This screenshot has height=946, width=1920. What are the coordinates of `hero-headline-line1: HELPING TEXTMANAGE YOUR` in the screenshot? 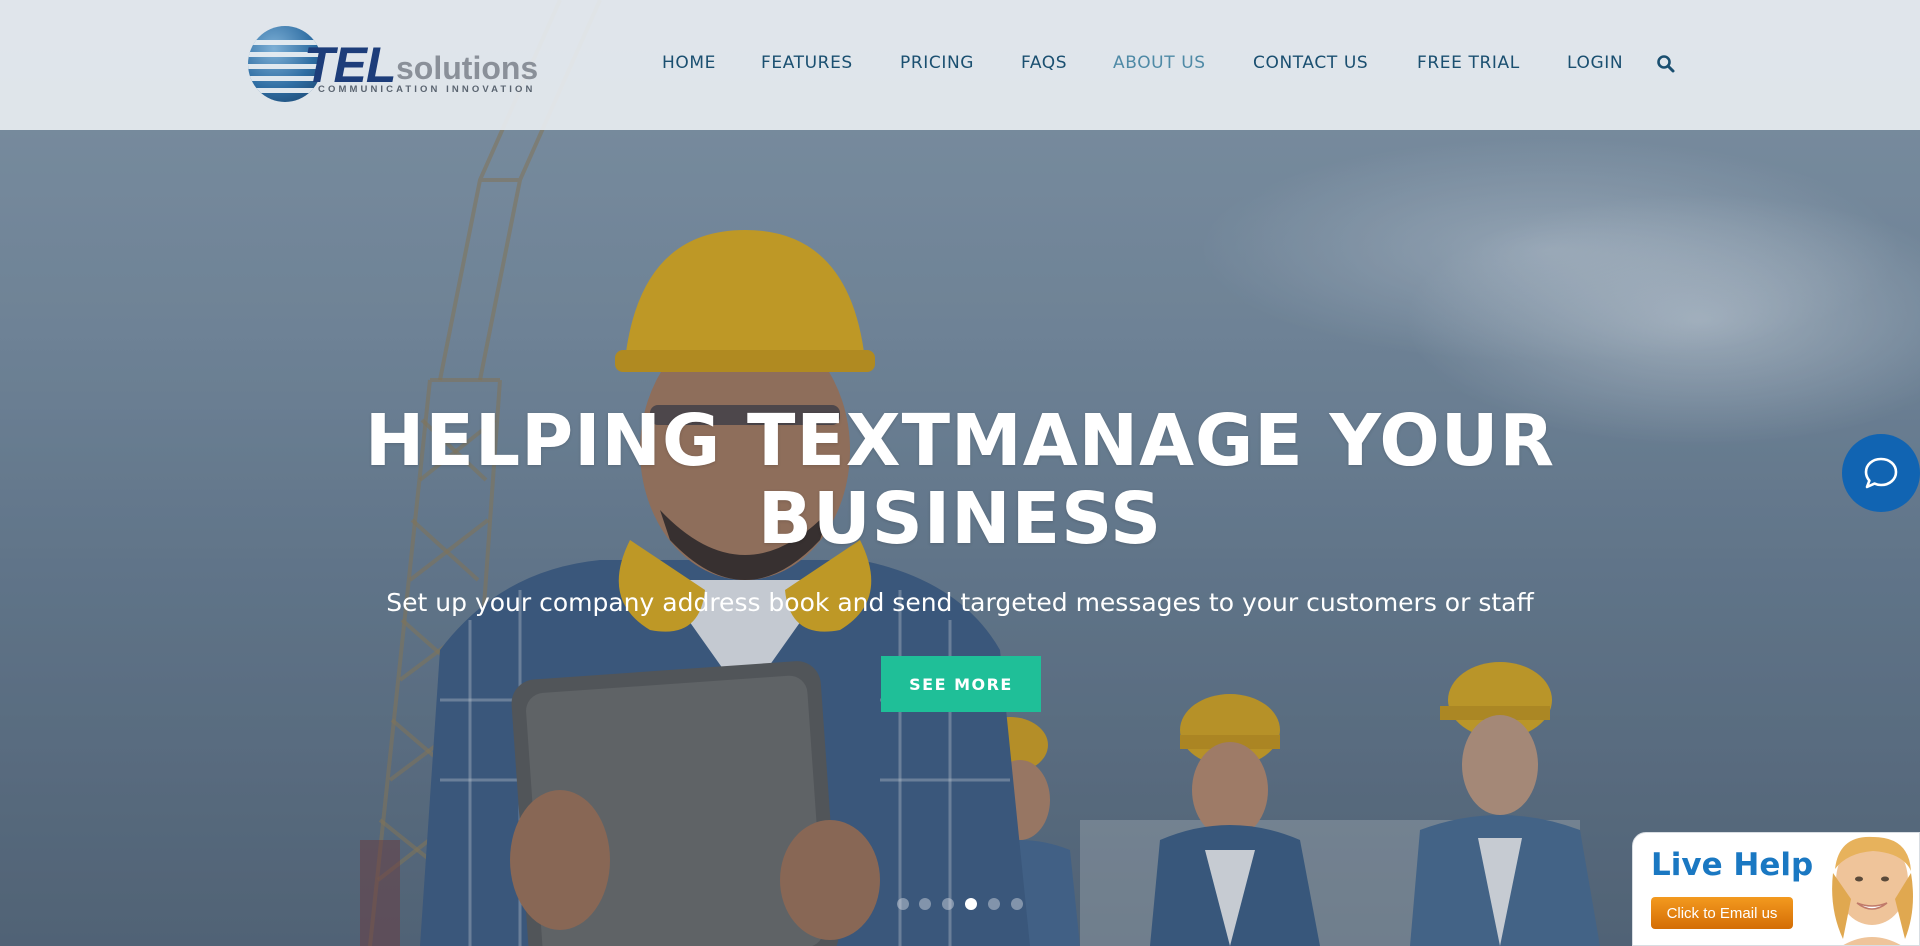 It's located at (960, 440).